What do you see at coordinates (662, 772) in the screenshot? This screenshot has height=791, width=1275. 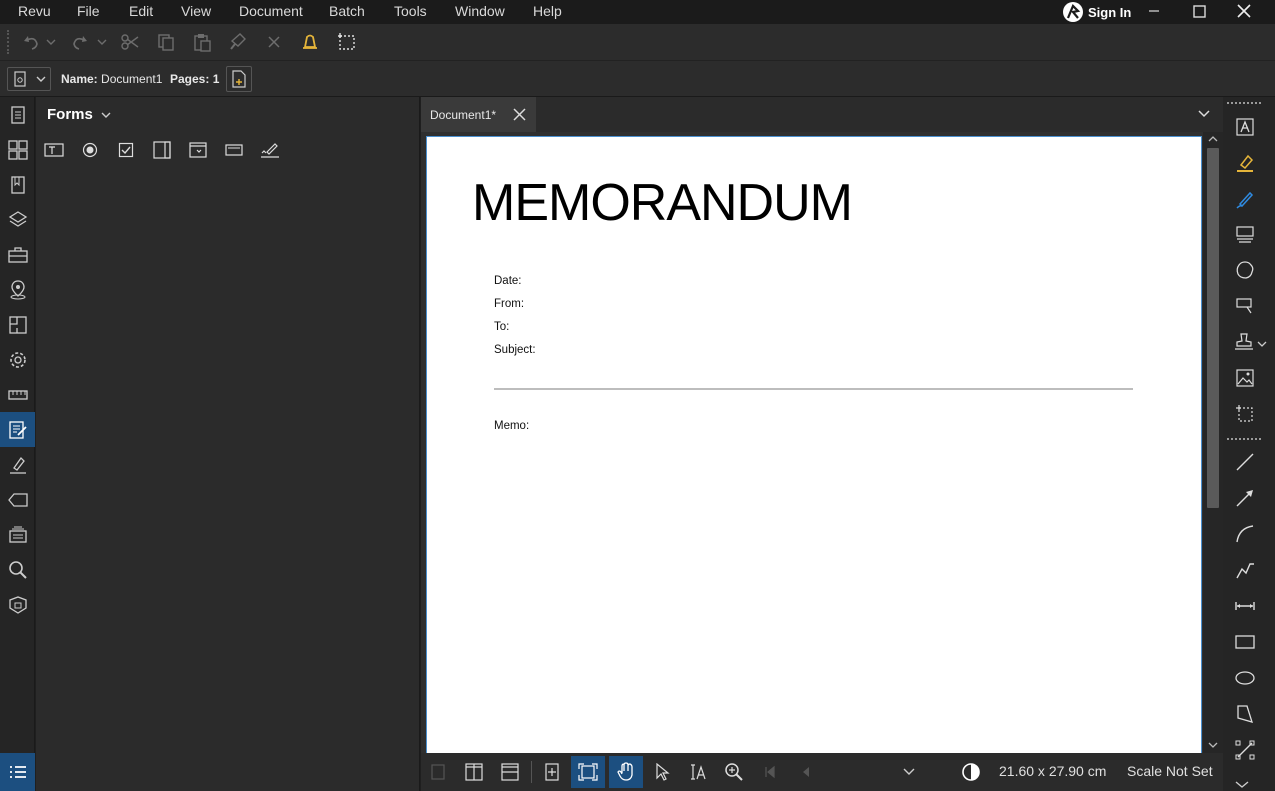 I see `select-pointer-icon` at bounding box center [662, 772].